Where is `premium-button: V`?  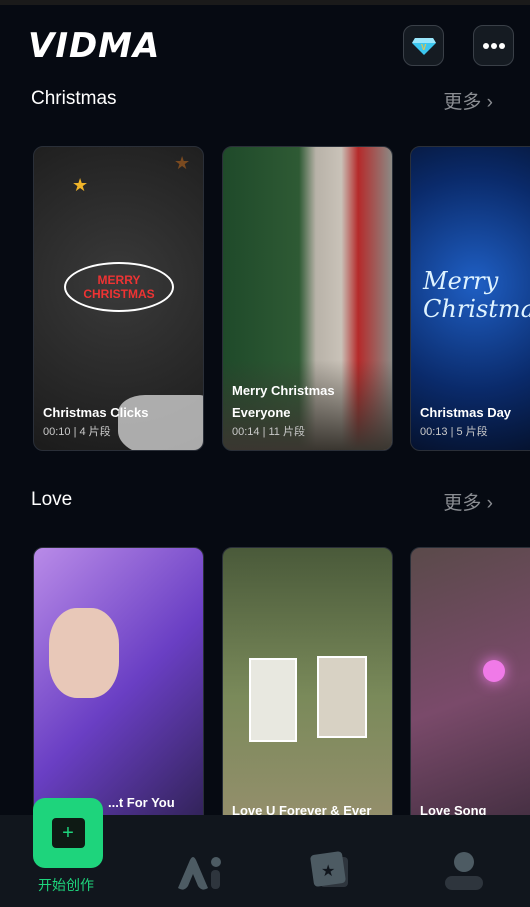
premium-button: V is located at coordinates (423, 45).